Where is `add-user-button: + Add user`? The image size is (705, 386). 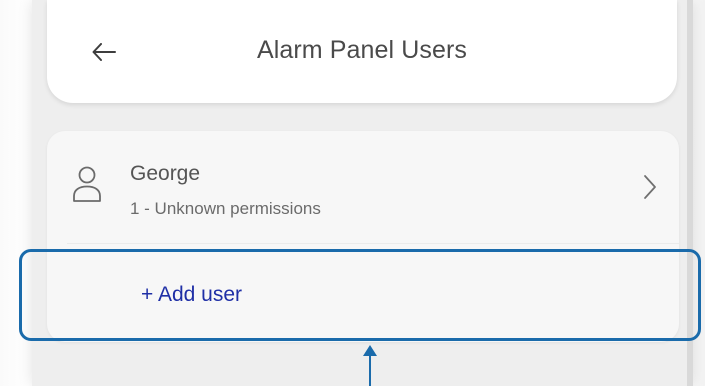
add-user-button: + Add user is located at coordinates (191, 295).